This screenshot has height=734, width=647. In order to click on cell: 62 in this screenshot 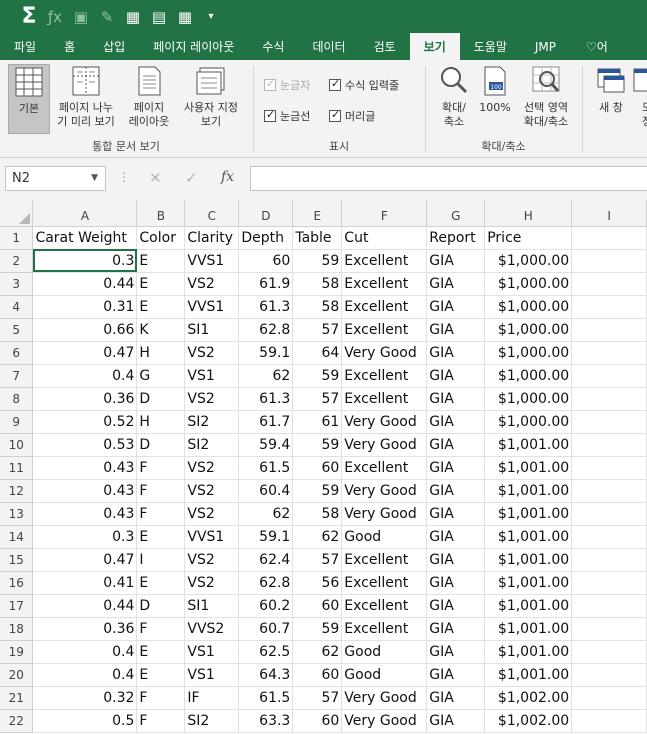, I will do `click(266, 514)`.